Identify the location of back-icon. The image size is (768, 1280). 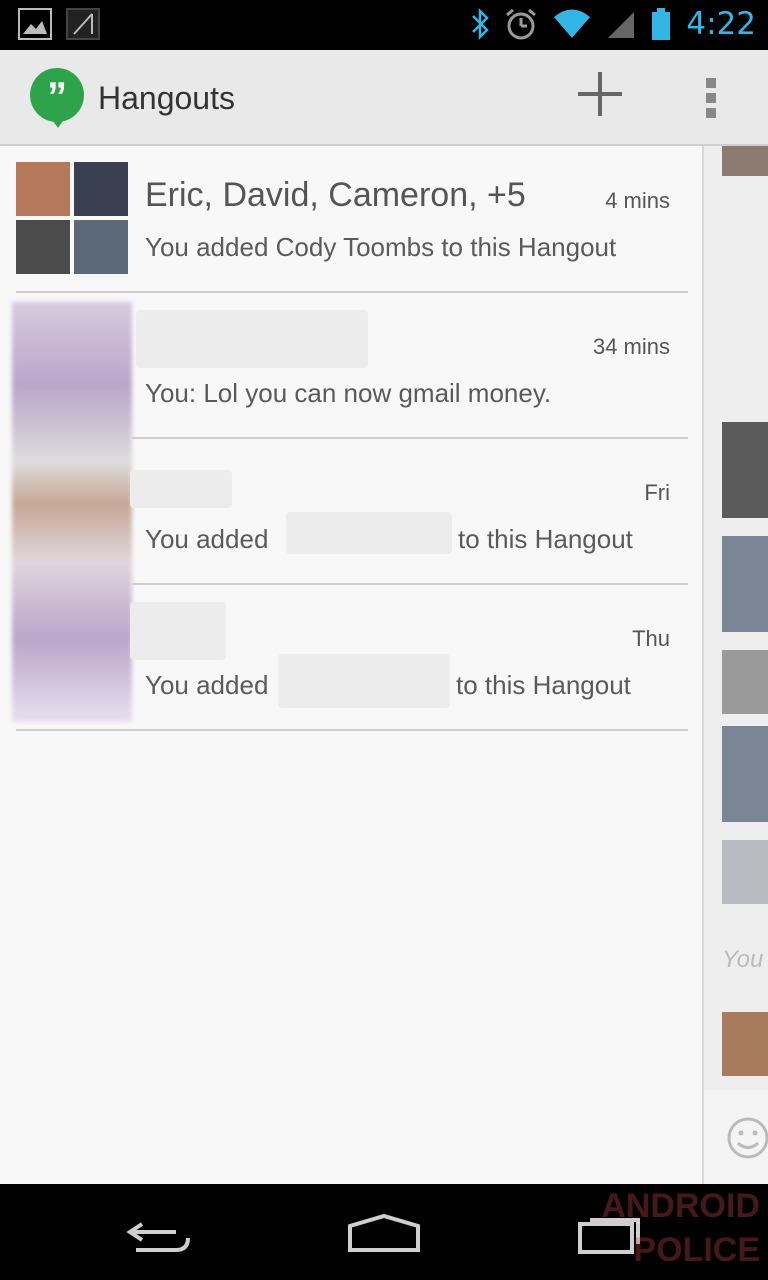
(161, 1236).